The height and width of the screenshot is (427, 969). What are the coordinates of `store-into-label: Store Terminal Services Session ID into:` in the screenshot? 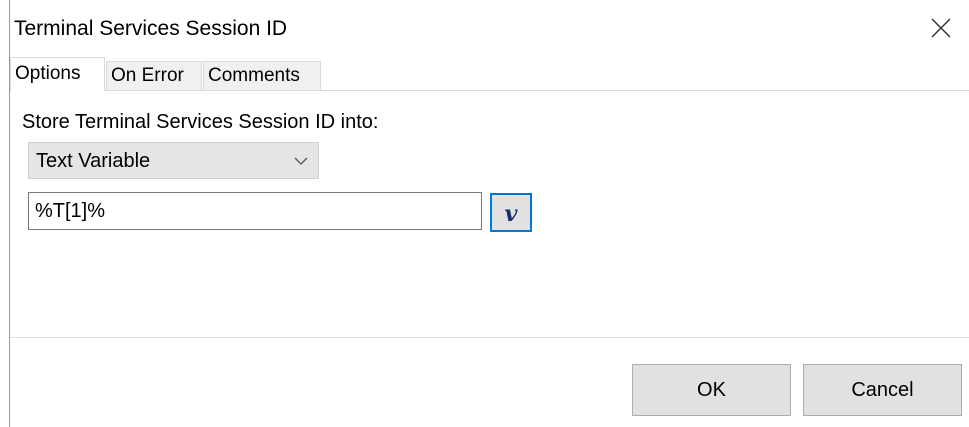 It's located at (200, 122).